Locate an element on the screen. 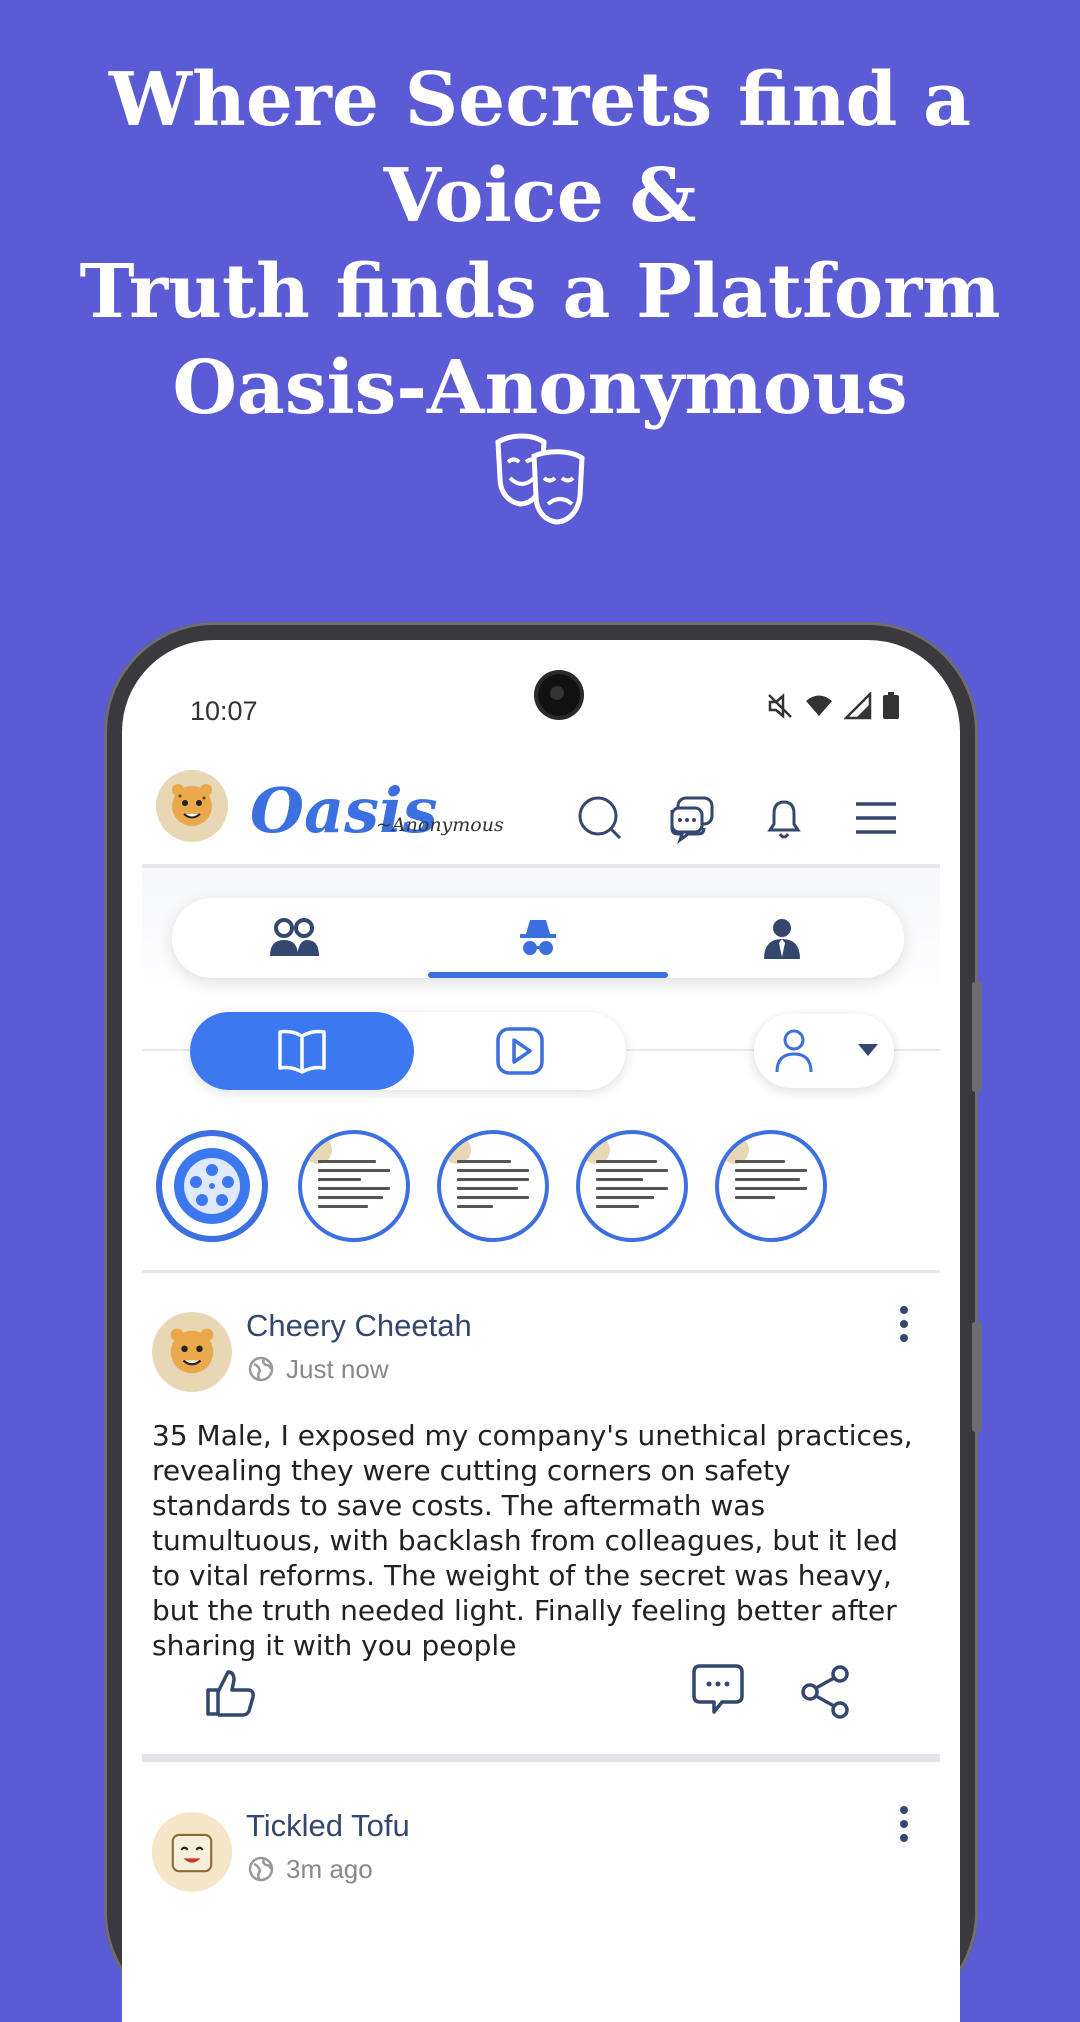  profile-filter-dropdown is located at coordinates (824, 1051).